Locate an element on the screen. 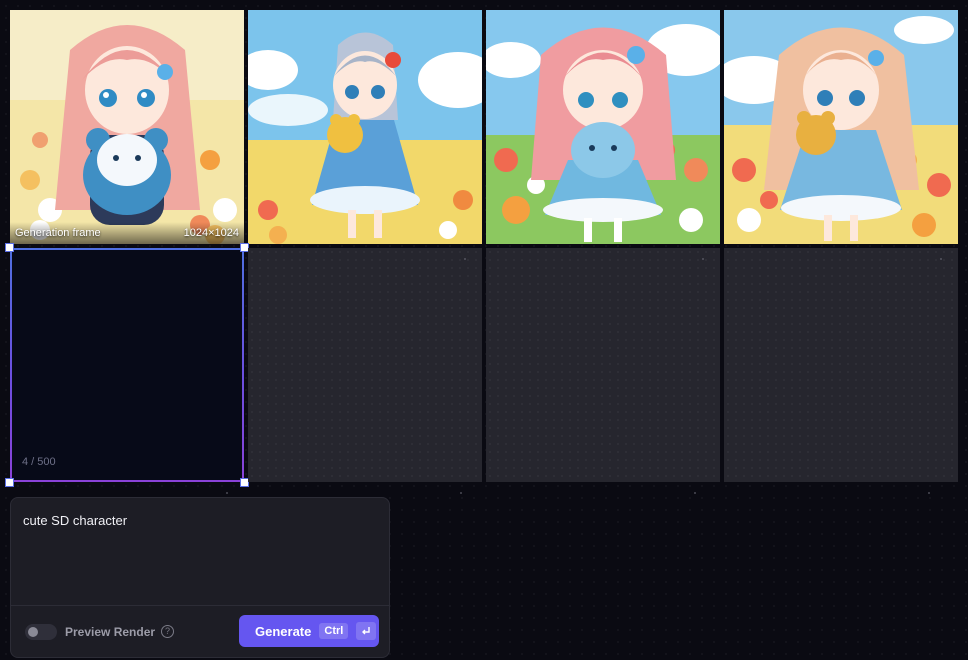 This screenshot has width=968, height=660. image-2-illustration is located at coordinates (365, 127).